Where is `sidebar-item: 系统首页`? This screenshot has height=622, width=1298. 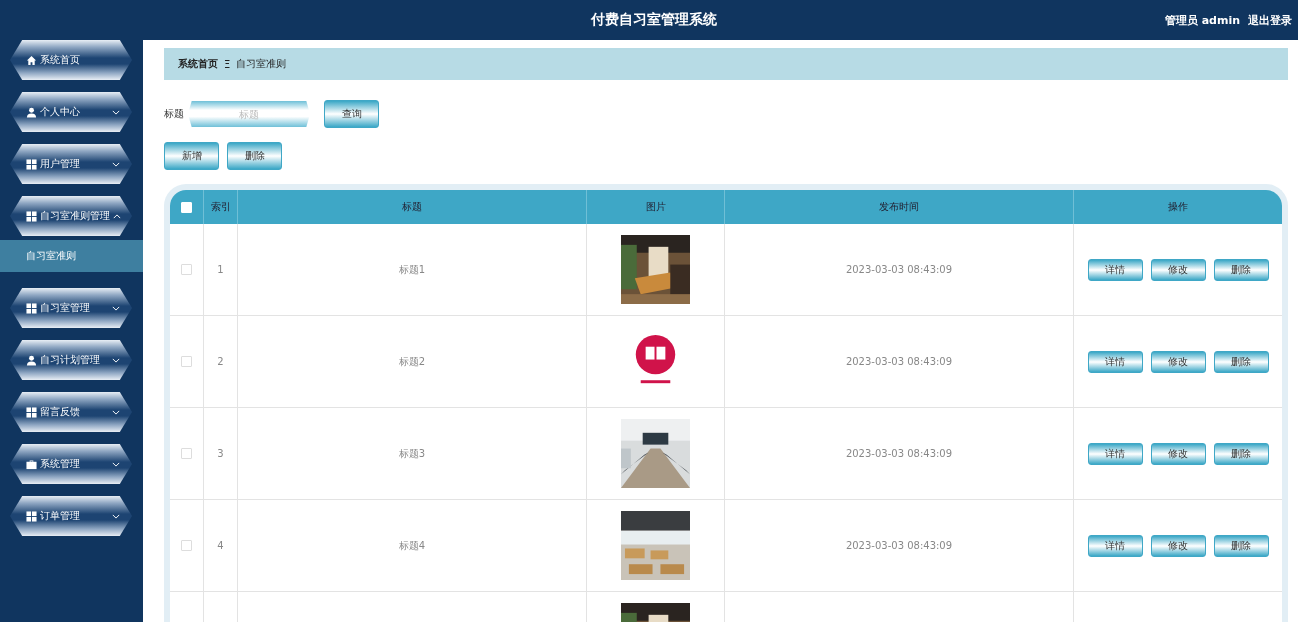
sidebar-item: 系统首页 is located at coordinates (71, 60).